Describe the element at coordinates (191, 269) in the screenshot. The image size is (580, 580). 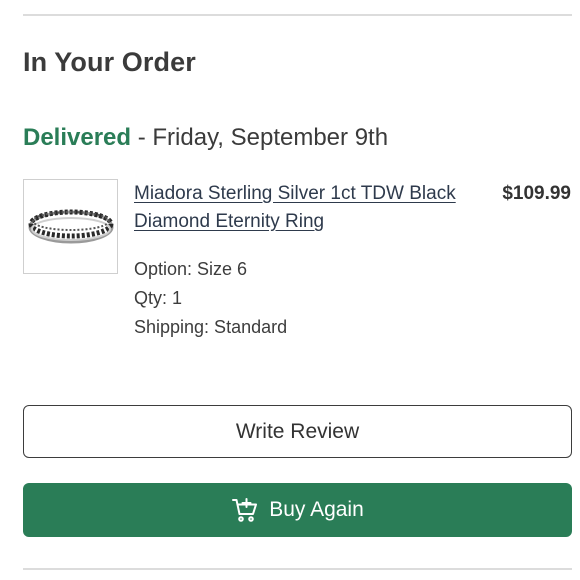
I see `product-option: Option: Size 6` at that location.